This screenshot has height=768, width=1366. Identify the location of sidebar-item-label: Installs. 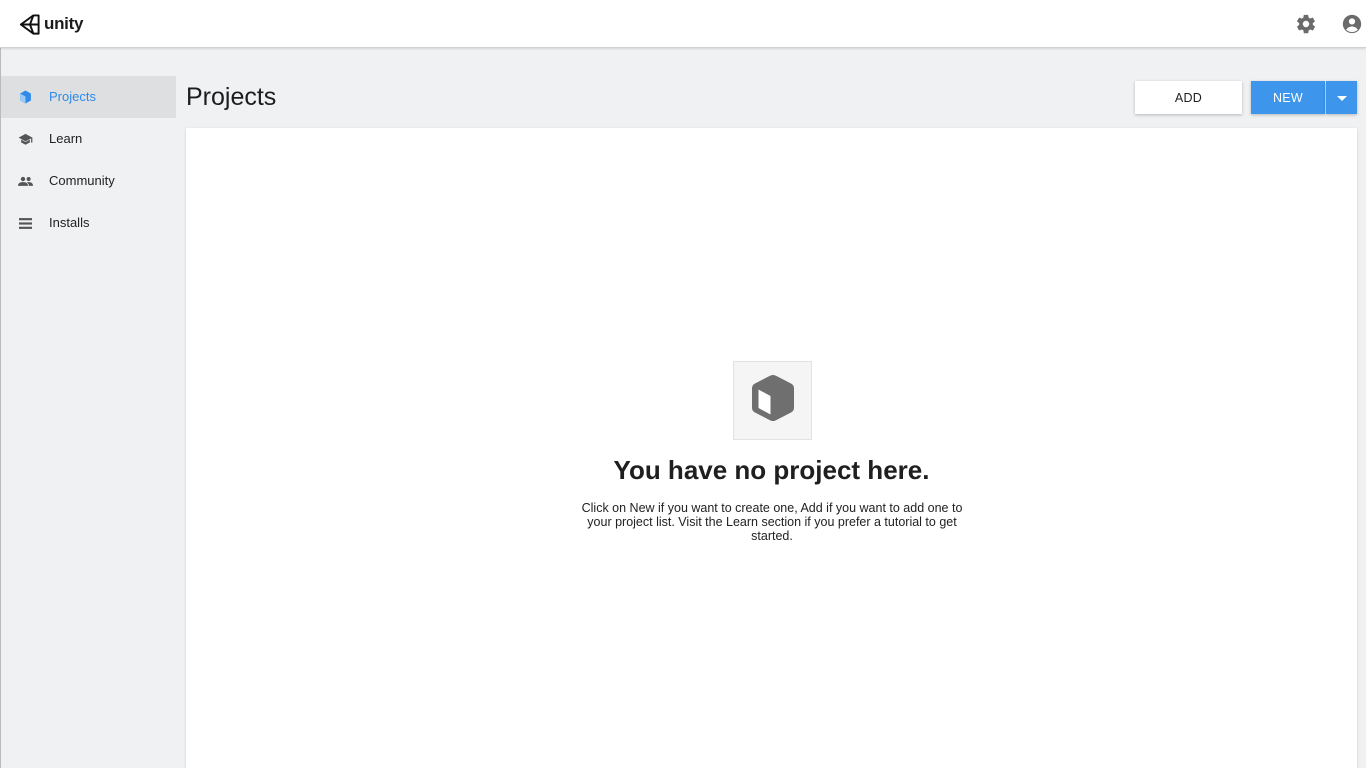
(69, 222).